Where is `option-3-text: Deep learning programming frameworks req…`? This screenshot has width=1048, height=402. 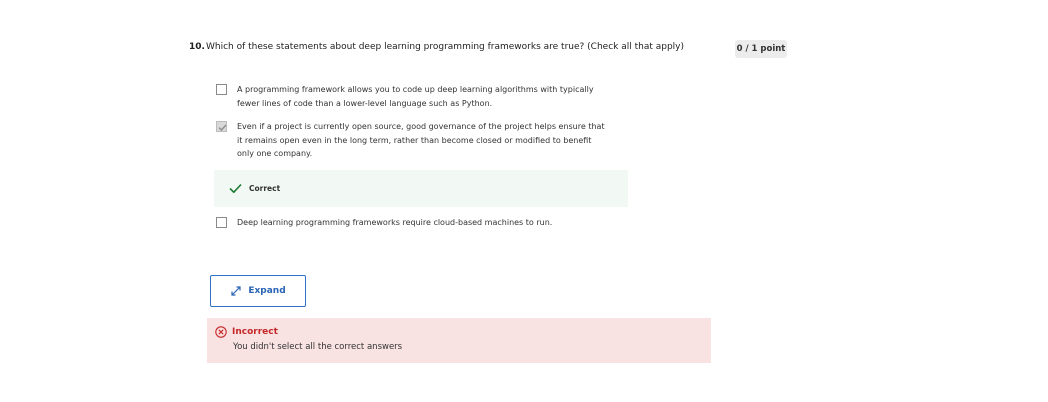 option-3-text: Deep learning programming frameworks req… is located at coordinates (394, 223).